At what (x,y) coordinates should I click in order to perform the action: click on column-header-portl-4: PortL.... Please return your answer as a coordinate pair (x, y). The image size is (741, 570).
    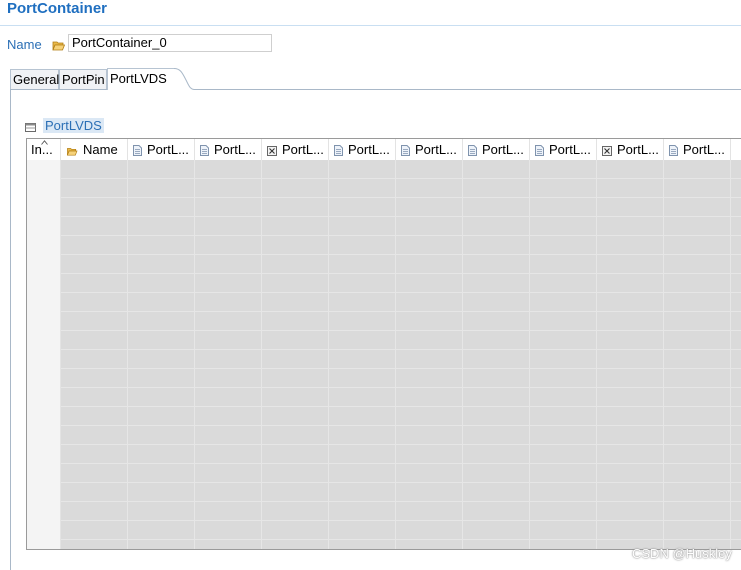
    Looking at the image, I should click on (362, 149).